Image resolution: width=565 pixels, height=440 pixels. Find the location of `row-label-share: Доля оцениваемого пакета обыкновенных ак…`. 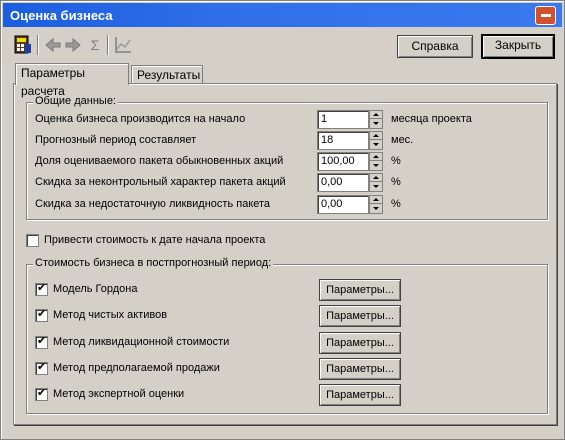

row-label-share: Доля оцениваемого пакета обыкновенных ак… is located at coordinates (159, 161).